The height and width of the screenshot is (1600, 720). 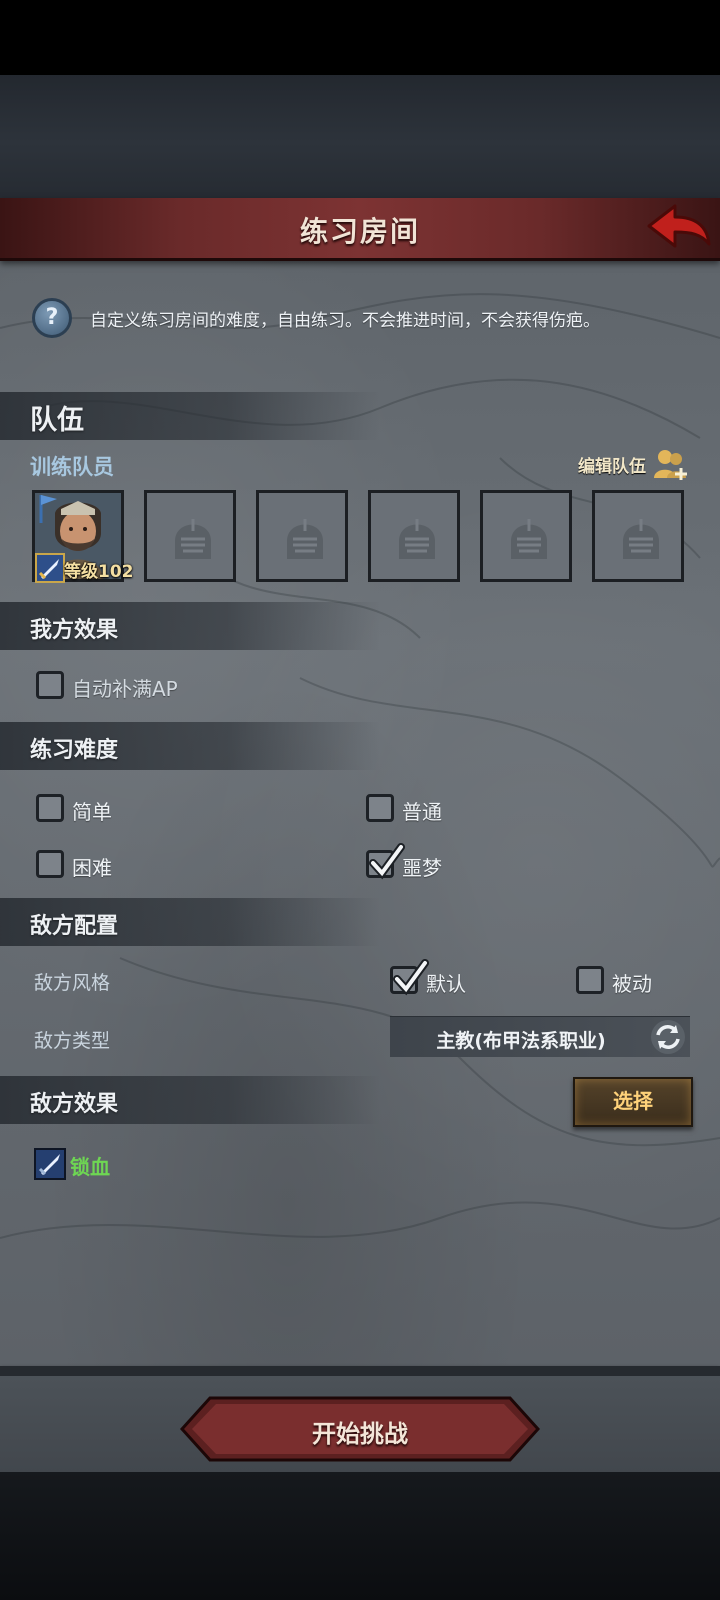 I want to click on training-members-label: 训练队员, so click(x=72, y=467).